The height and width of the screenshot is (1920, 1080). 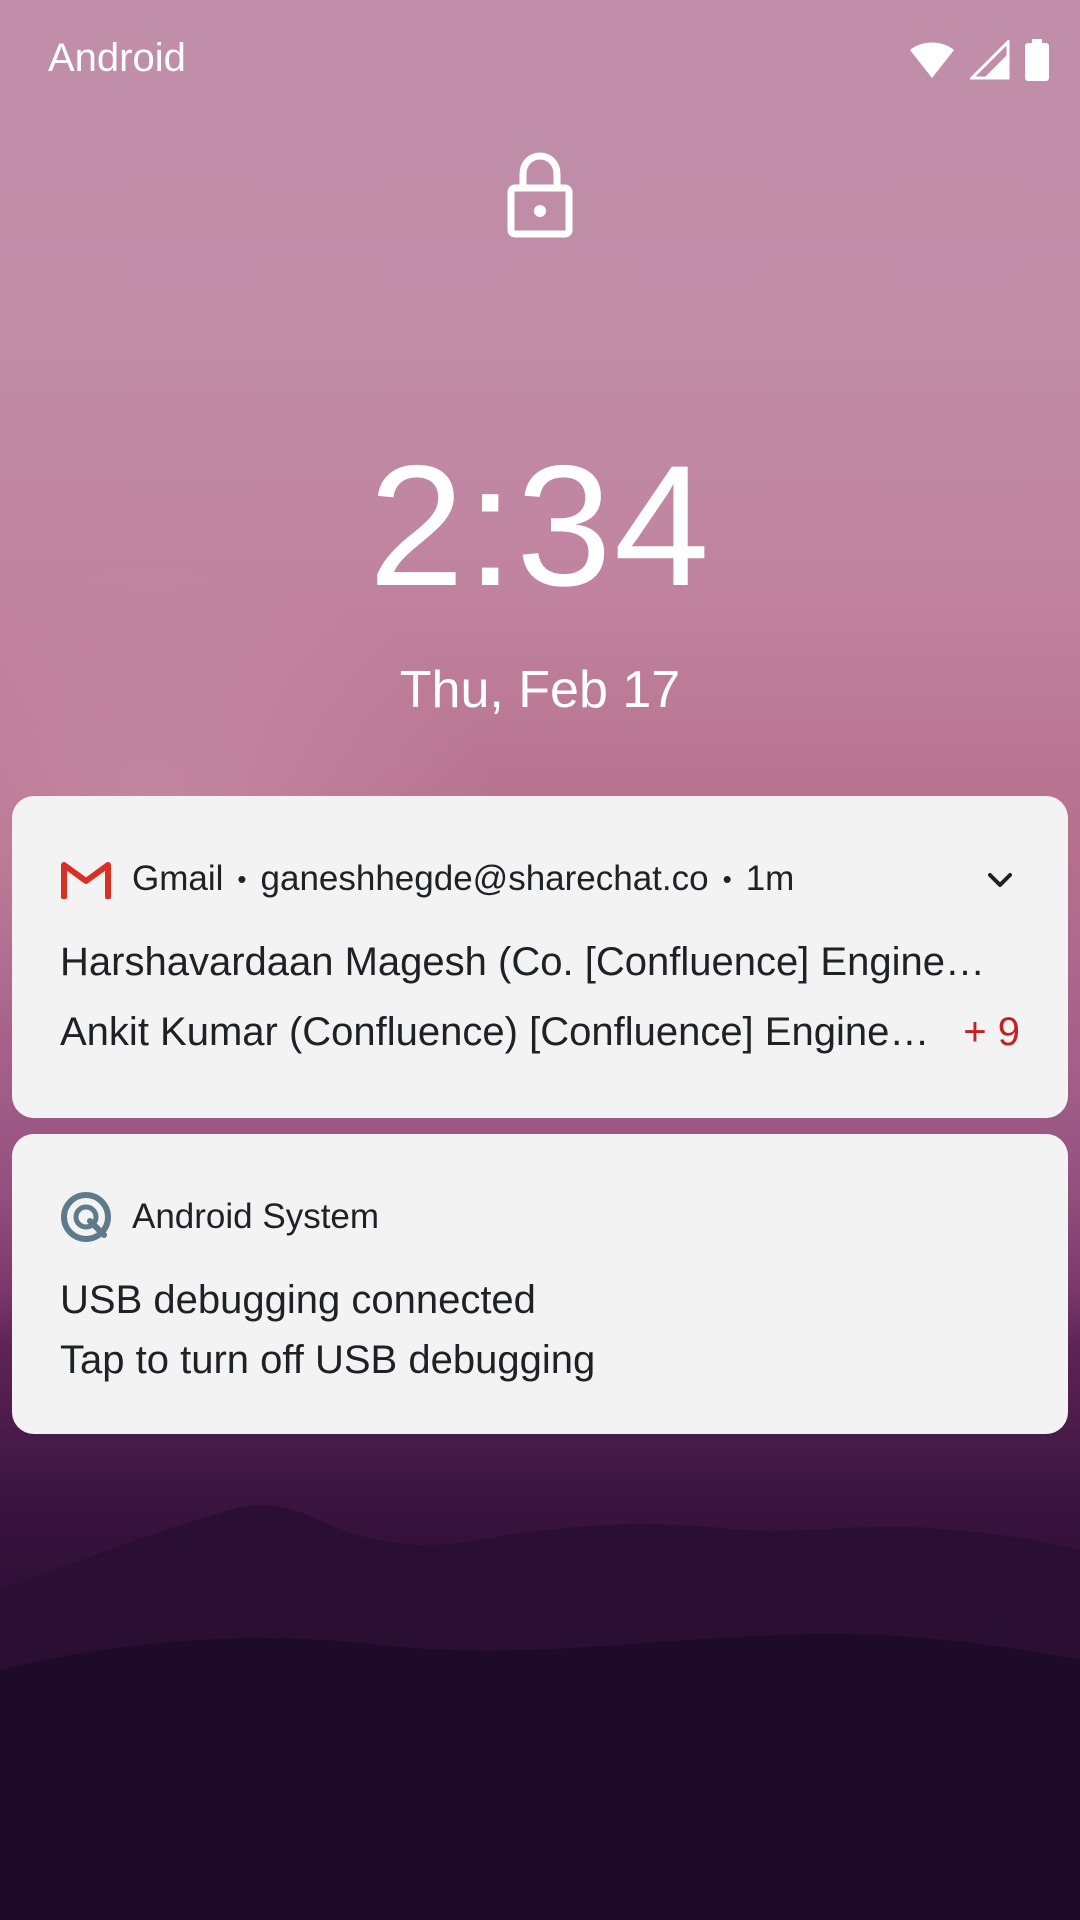 What do you see at coordinates (86, 879) in the screenshot?
I see `gmail-icon` at bounding box center [86, 879].